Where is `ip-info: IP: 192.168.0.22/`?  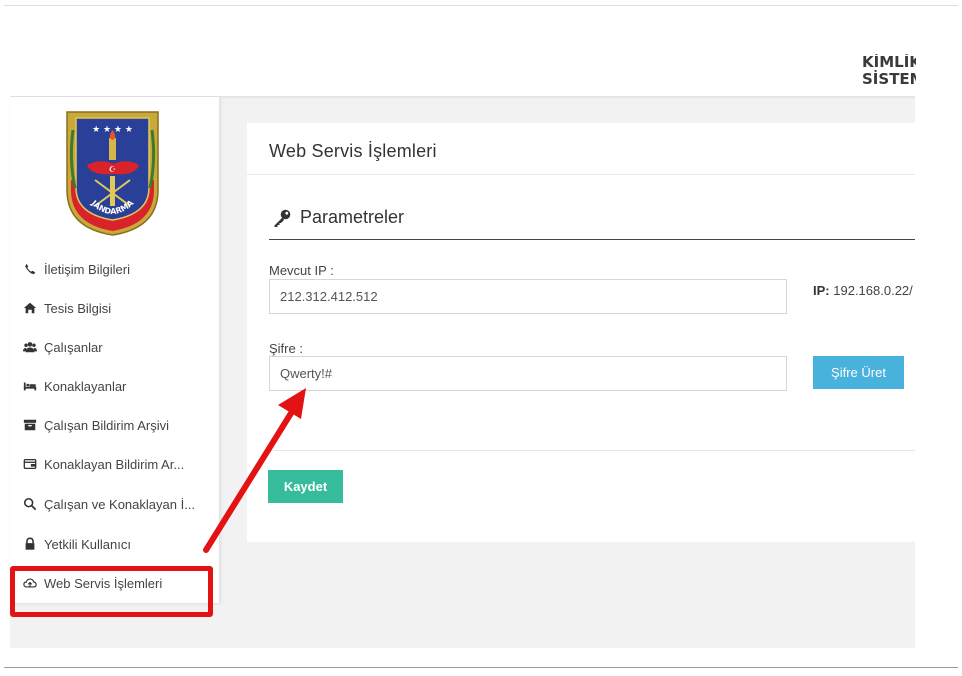
ip-info: IP: 192.168.0.22/ is located at coordinates (864, 290).